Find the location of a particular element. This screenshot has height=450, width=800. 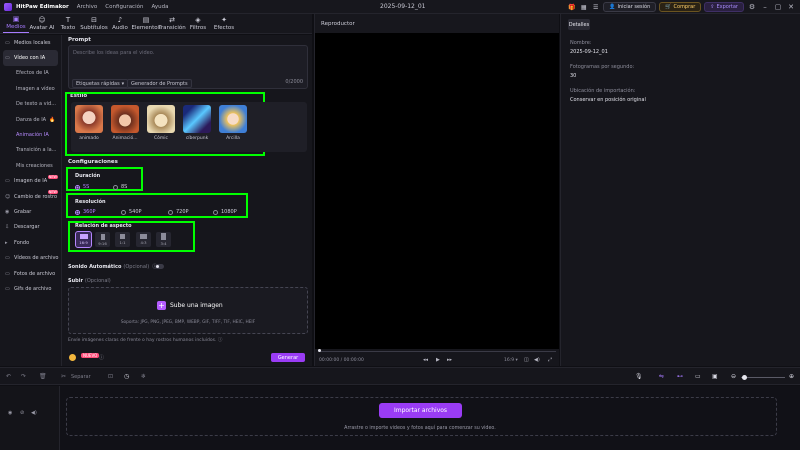

resolution-option-360p: 360P is located at coordinates (85, 212).